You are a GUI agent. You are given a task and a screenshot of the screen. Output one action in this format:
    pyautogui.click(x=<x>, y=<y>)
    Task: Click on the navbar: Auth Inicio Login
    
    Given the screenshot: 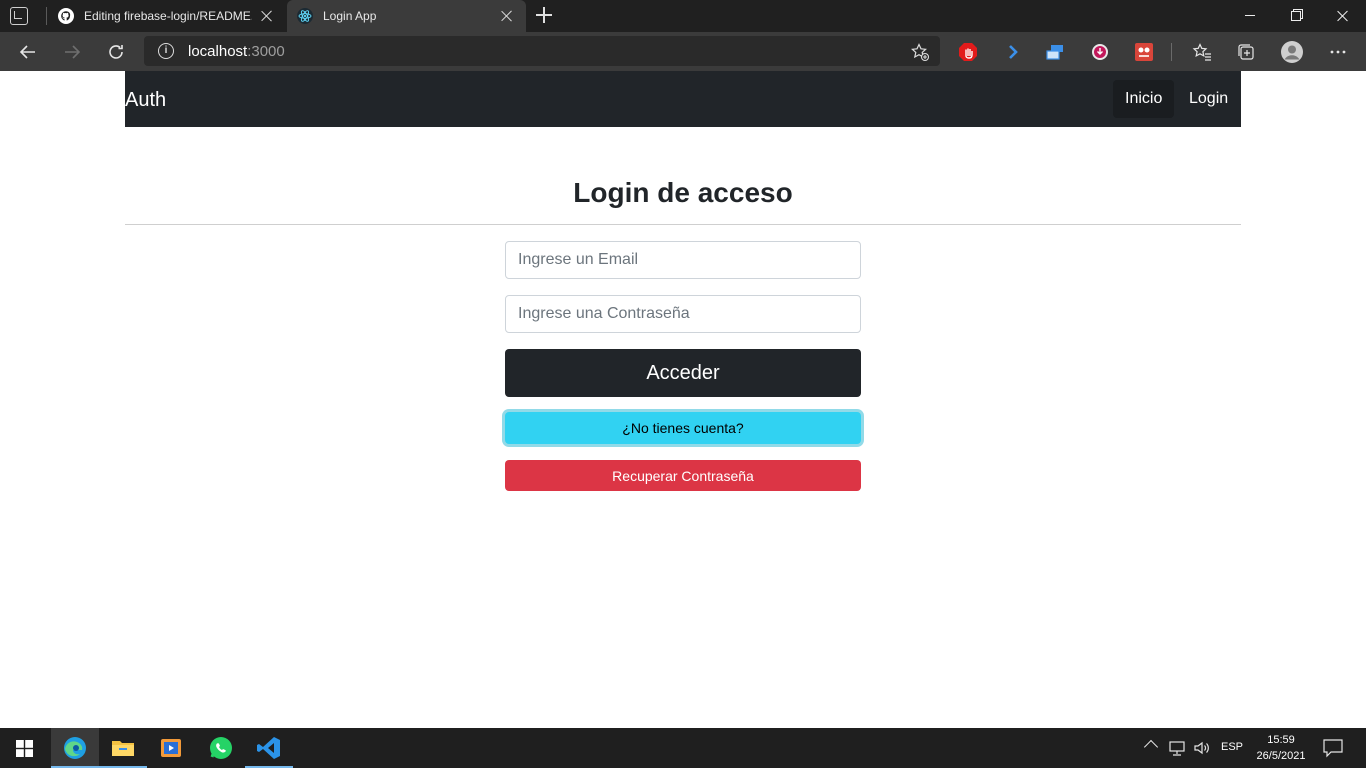 What is the action you would take?
    pyautogui.click(x=683, y=99)
    